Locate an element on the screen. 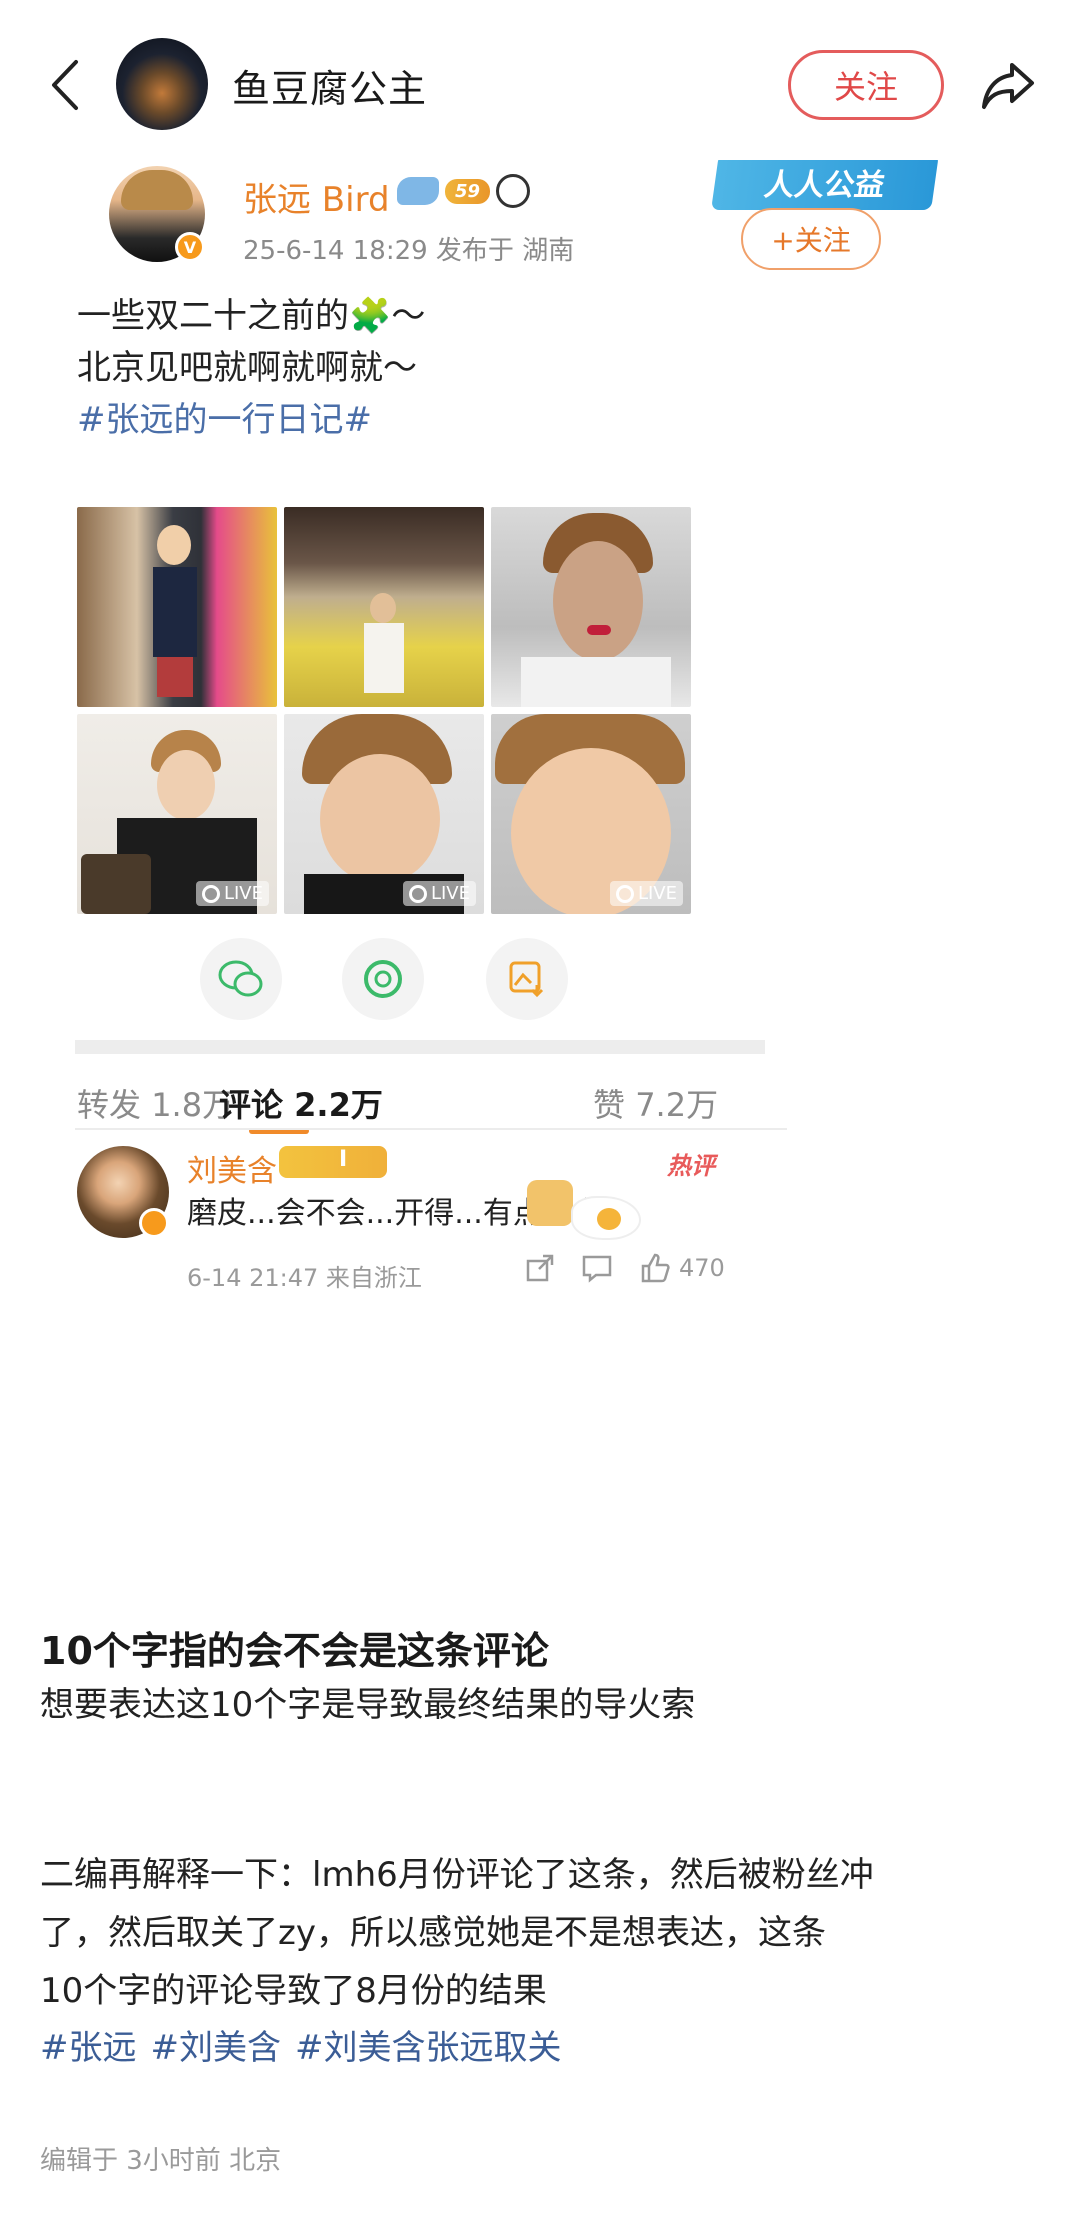 This screenshot has height=2214, width=1080. share-button is located at coordinates (1008, 86).